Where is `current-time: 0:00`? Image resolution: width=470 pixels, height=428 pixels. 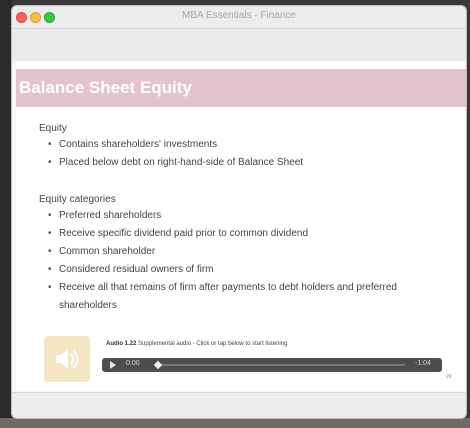 current-time: 0:00 is located at coordinates (133, 363).